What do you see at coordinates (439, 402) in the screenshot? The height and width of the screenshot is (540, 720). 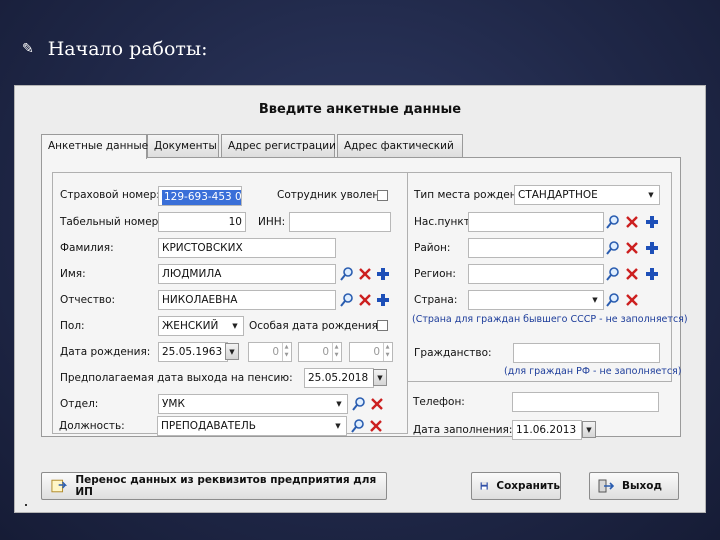 I see `phone-label: Телефон:` at bounding box center [439, 402].